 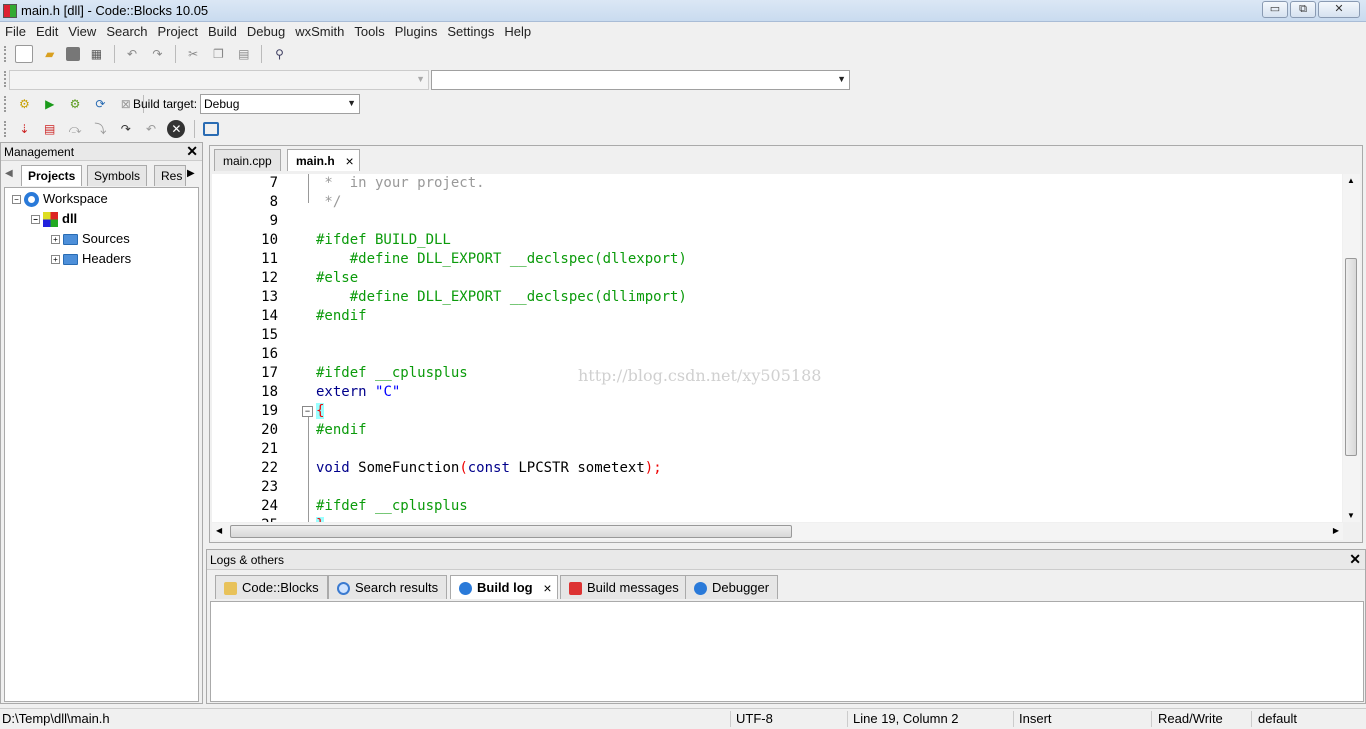 I want to click on tab-main-h: main.h ×, so click(x=323, y=160).